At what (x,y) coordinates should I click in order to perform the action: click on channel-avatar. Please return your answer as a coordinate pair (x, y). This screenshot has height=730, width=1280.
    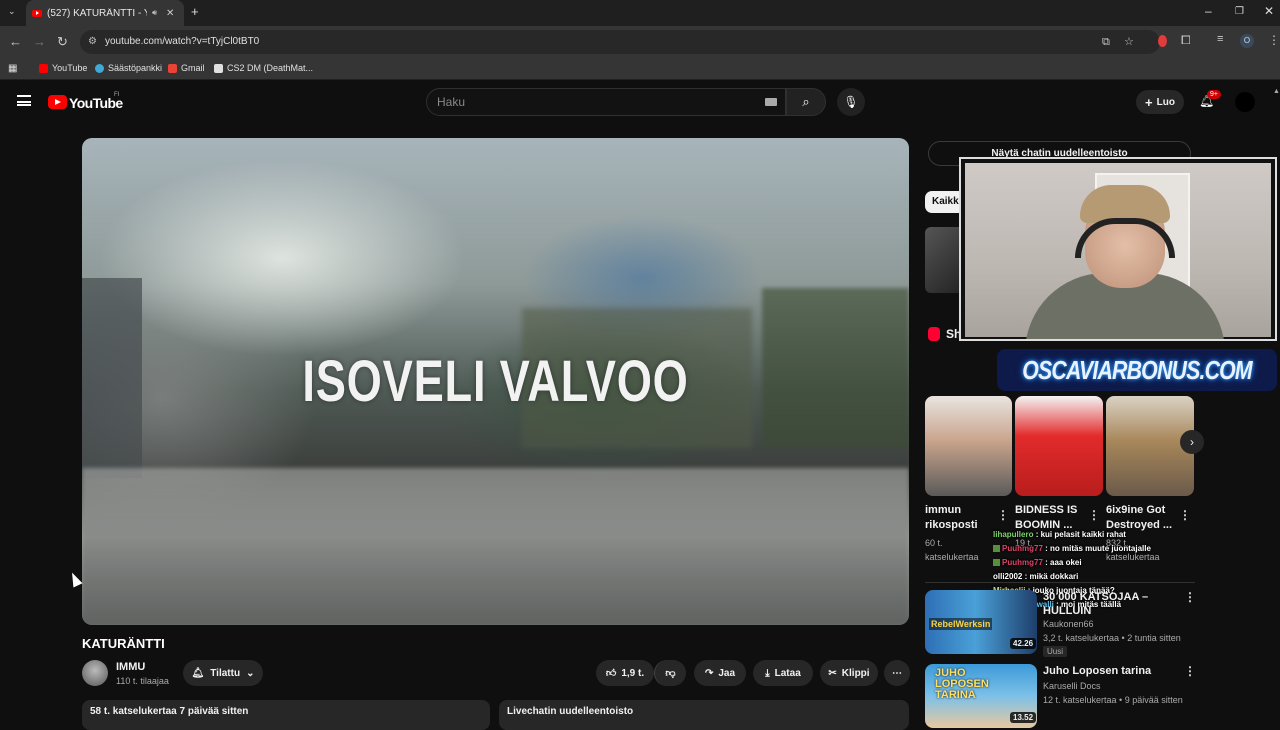
    Looking at the image, I should click on (95, 673).